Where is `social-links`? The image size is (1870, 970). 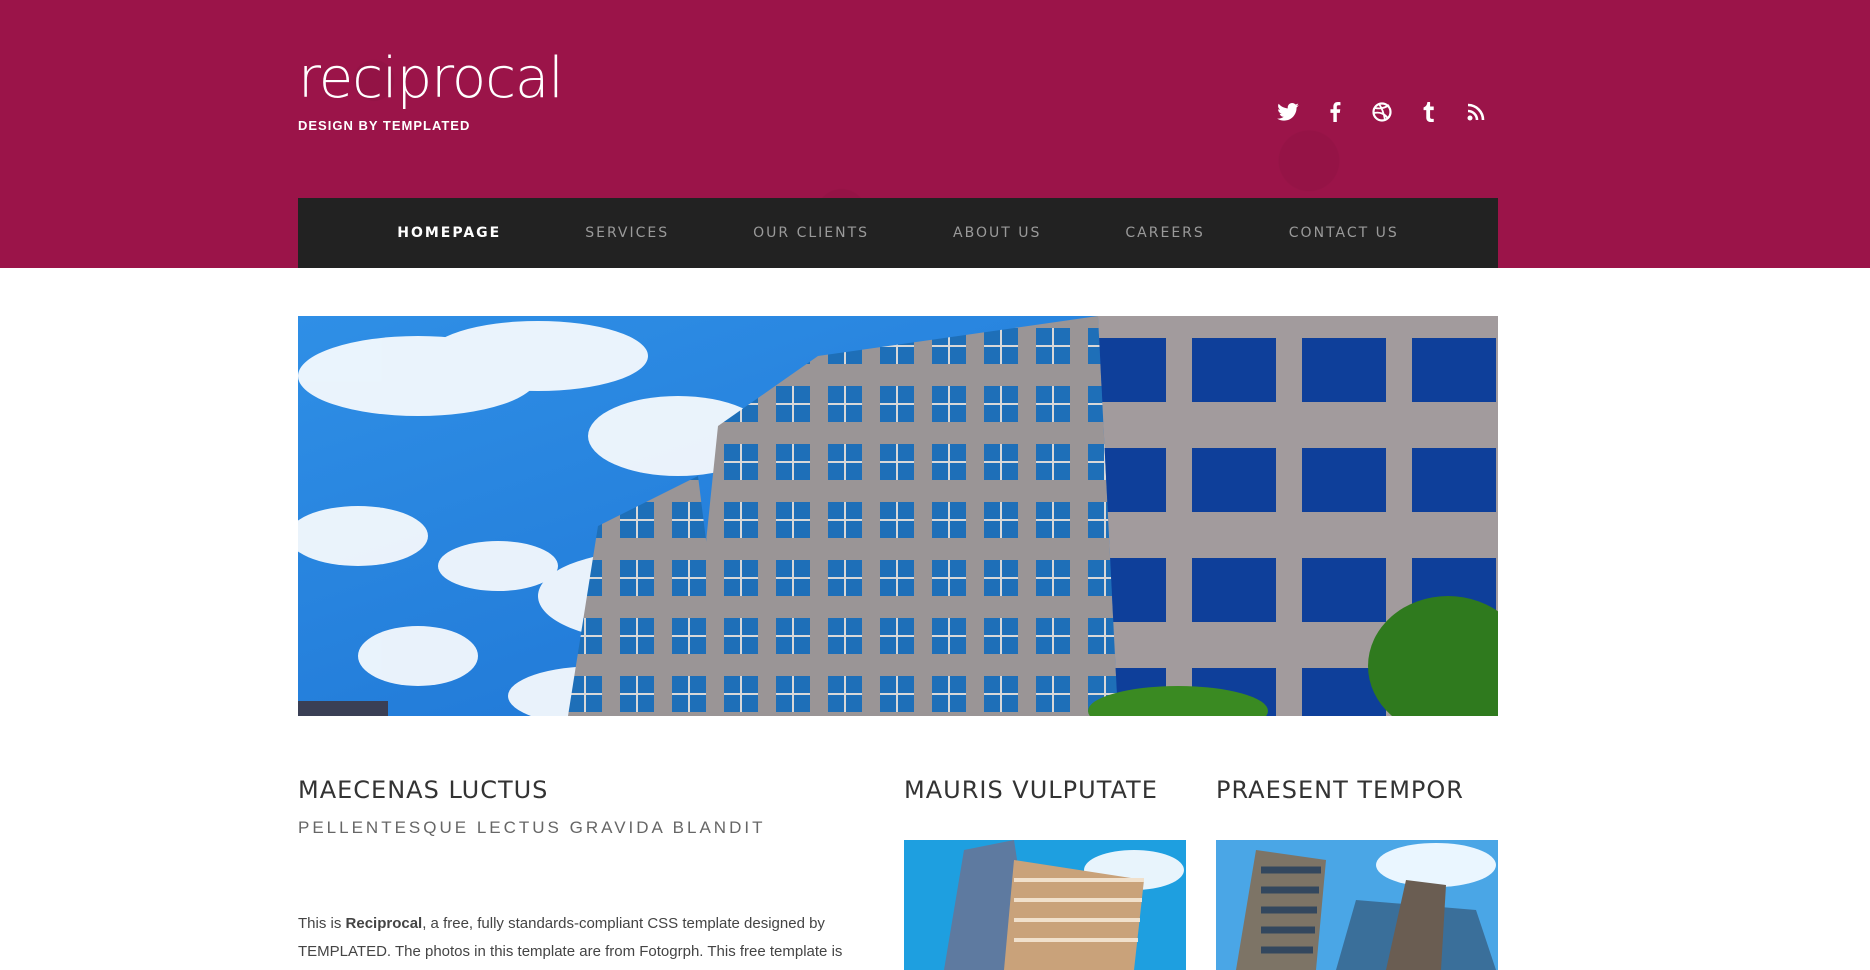
social-links is located at coordinates (1382, 112).